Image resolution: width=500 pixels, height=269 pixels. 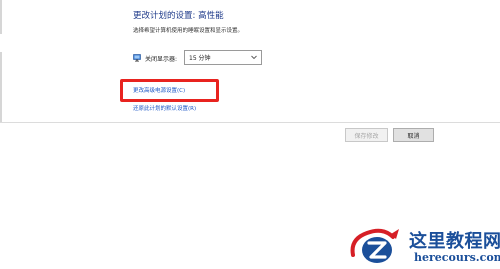 What do you see at coordinates (137, 58) in the screenshot?
I see `monitor-icon` at bounding box center [137, 58].